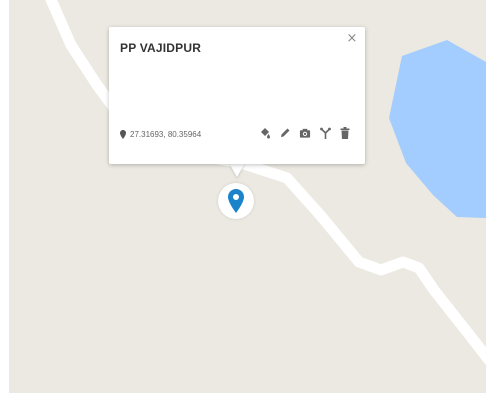  What do you see at coordinates (123, 134) in the screenshot?
I see `small-pin-icon` at bounding box center [123, 134].